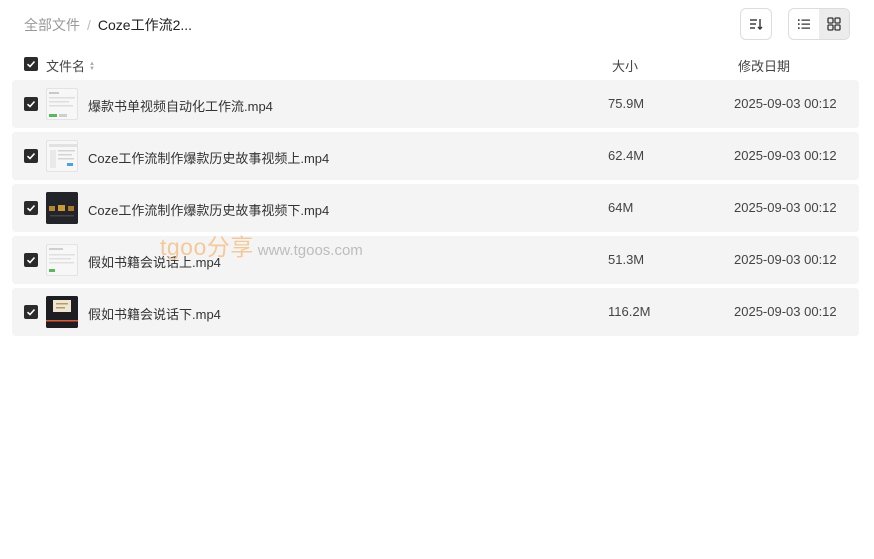 This screenshot has height=559, width=874. Describe the element at coordinates (626, 259) in the screenshot. I see `file-size: 51.3M` at that location.